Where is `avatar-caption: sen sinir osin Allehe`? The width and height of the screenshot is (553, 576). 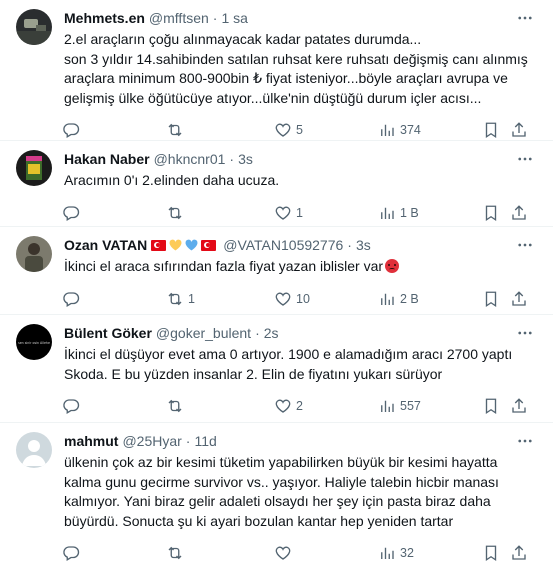 avatar-caption: sen sinir osin Allehe is located at coordinates (34, 343).